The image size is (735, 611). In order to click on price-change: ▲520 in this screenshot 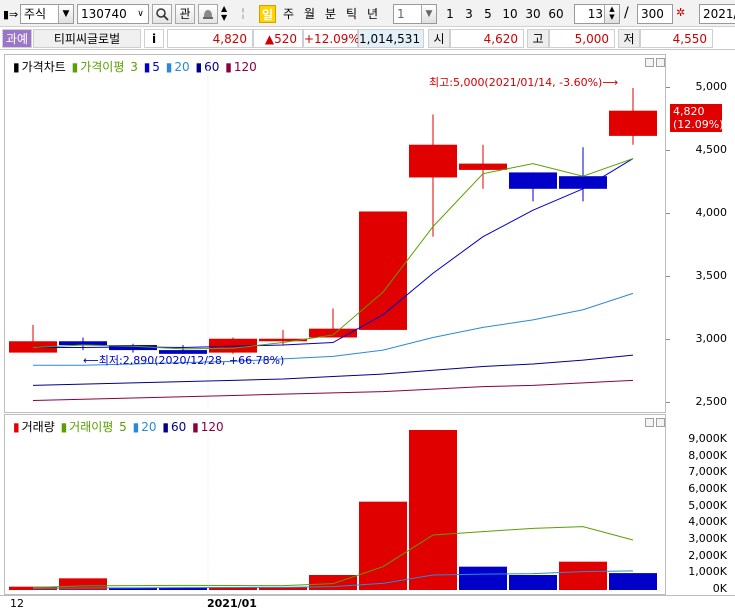, I will do `click(278, 38)`.